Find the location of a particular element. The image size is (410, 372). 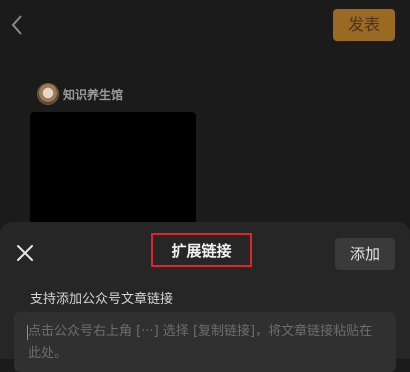

hint-text: 支持添加公众号文章链接 is located at coordinates (102, 299).